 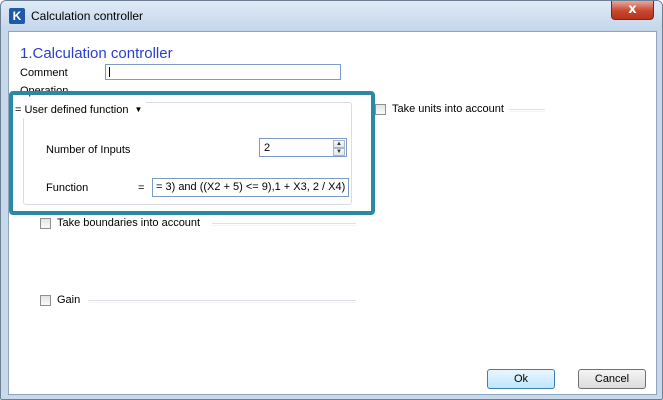 What do you see at coordinates (138, 109) in the screenshot?
I see `chevron-down-icon: ▼` at bounding box center [138, 109].